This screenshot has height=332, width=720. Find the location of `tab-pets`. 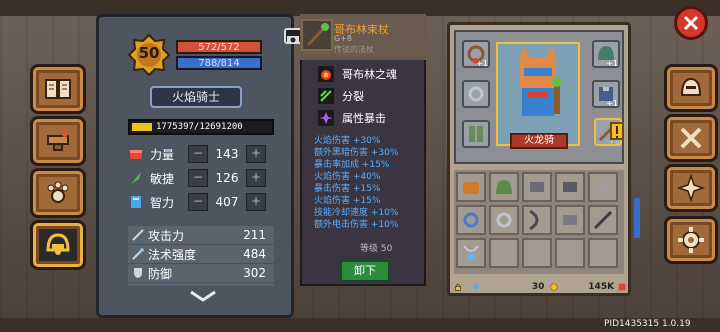

tab-pets is located at coordinates (58, 193).